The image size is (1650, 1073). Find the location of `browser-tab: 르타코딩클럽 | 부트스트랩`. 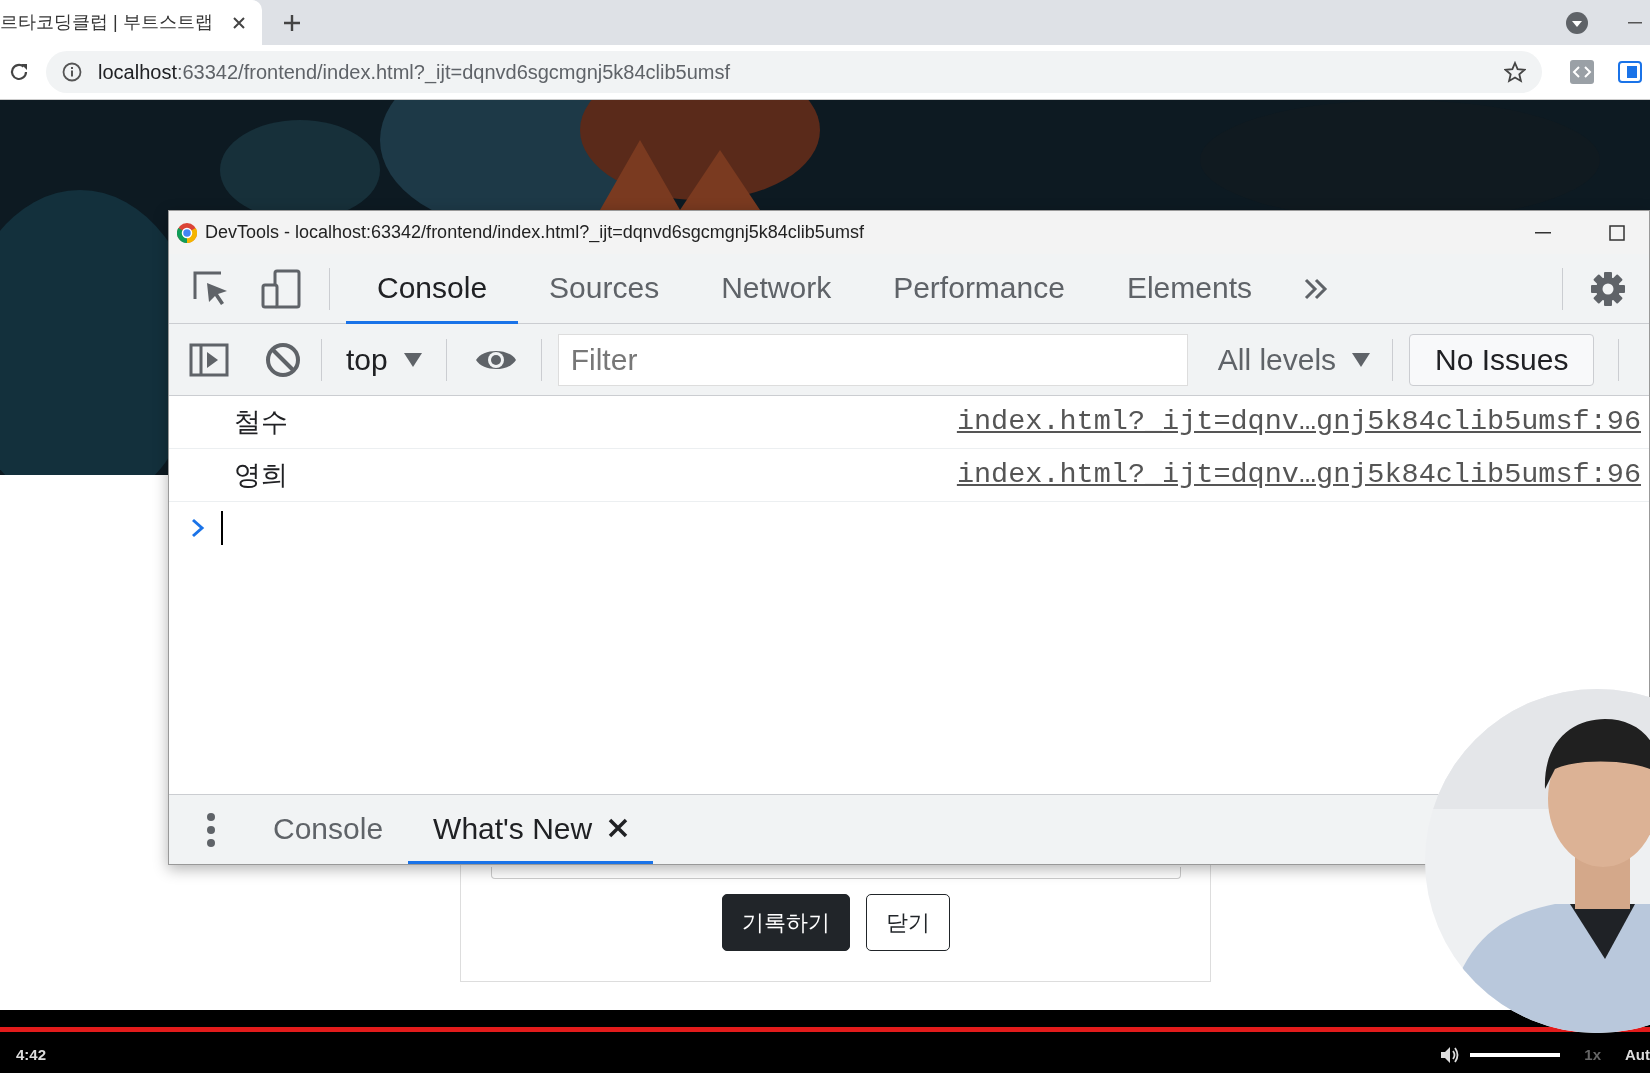

browser-tab: 르타코딩클럽 | 부트스트랩 is located at coordinates (131, 22).